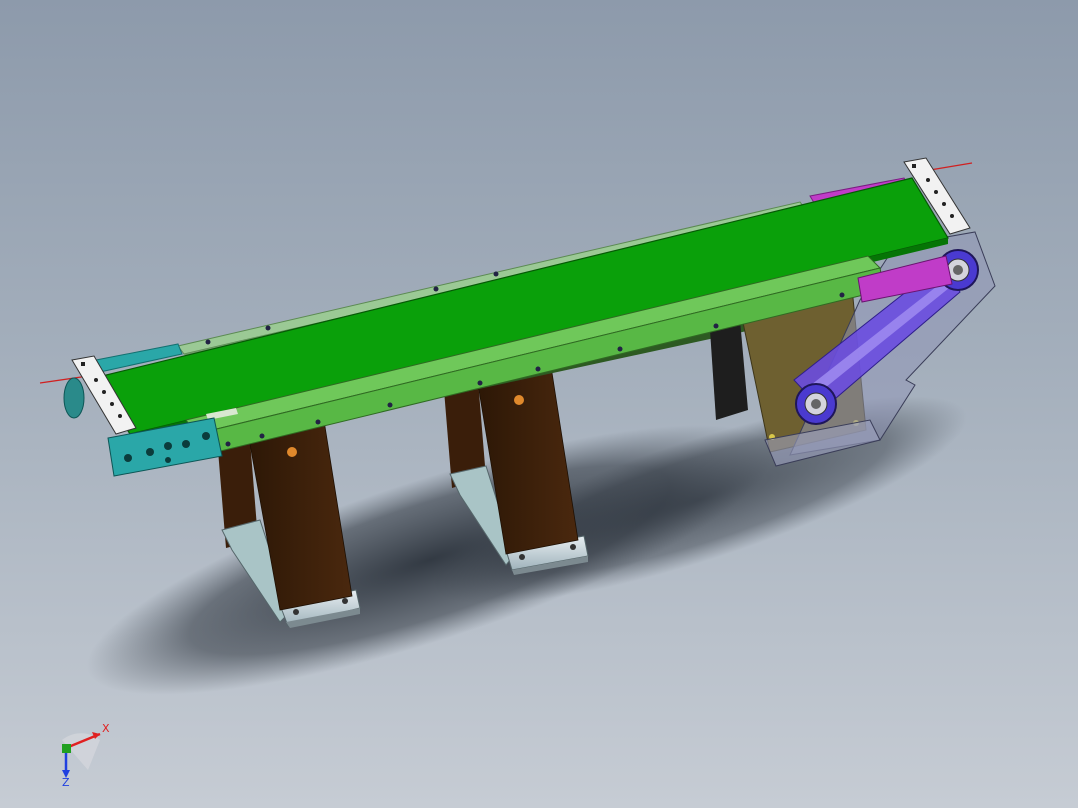  Describe the element at coordinates (66, 748) in the screenshot. I see `triad-y-axis` at that location.